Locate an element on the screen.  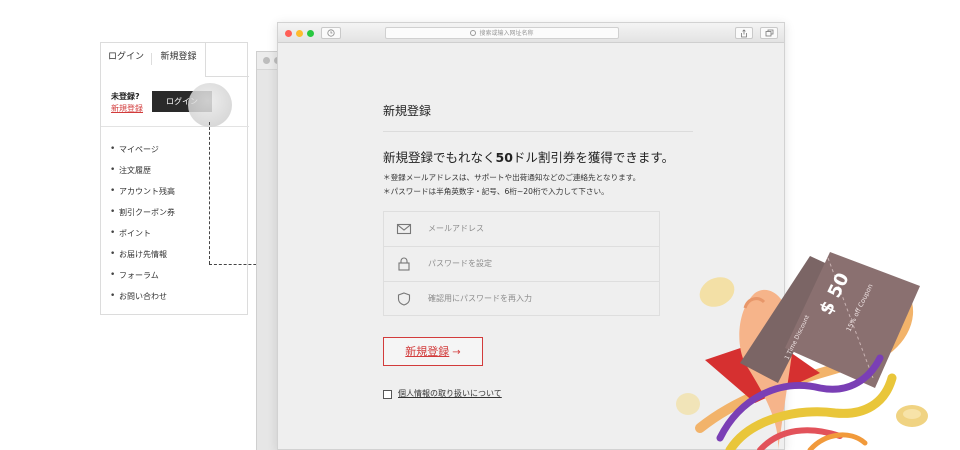
tabs-icon is located at coordinates (769, 33).